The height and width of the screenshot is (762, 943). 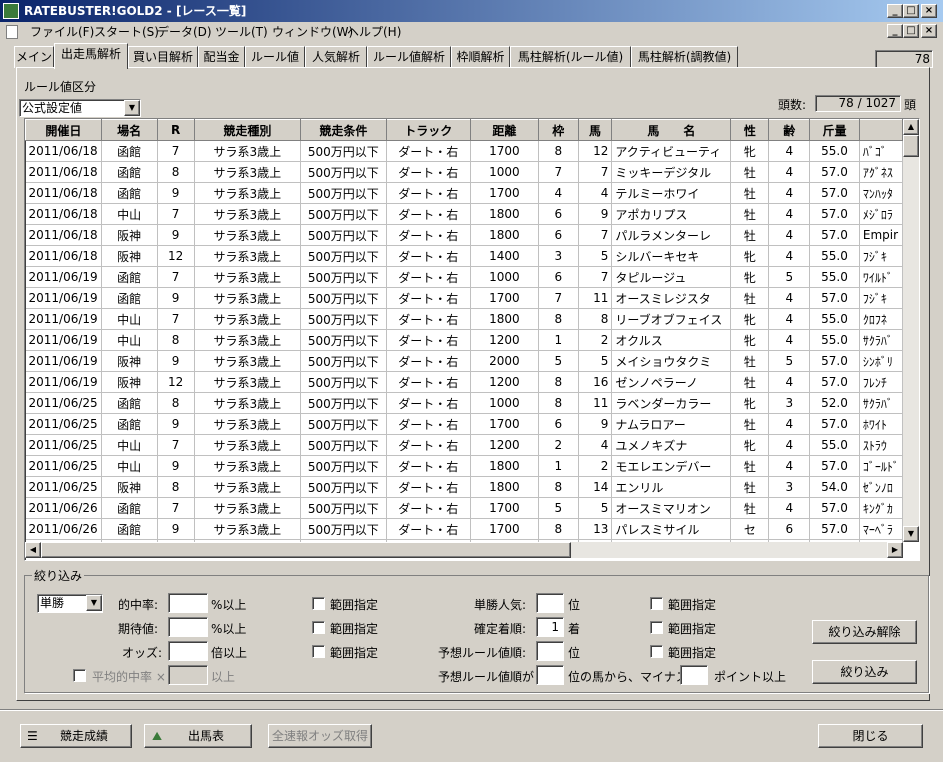 I want to click on column-header: 場名, so click(x=129, y=130).